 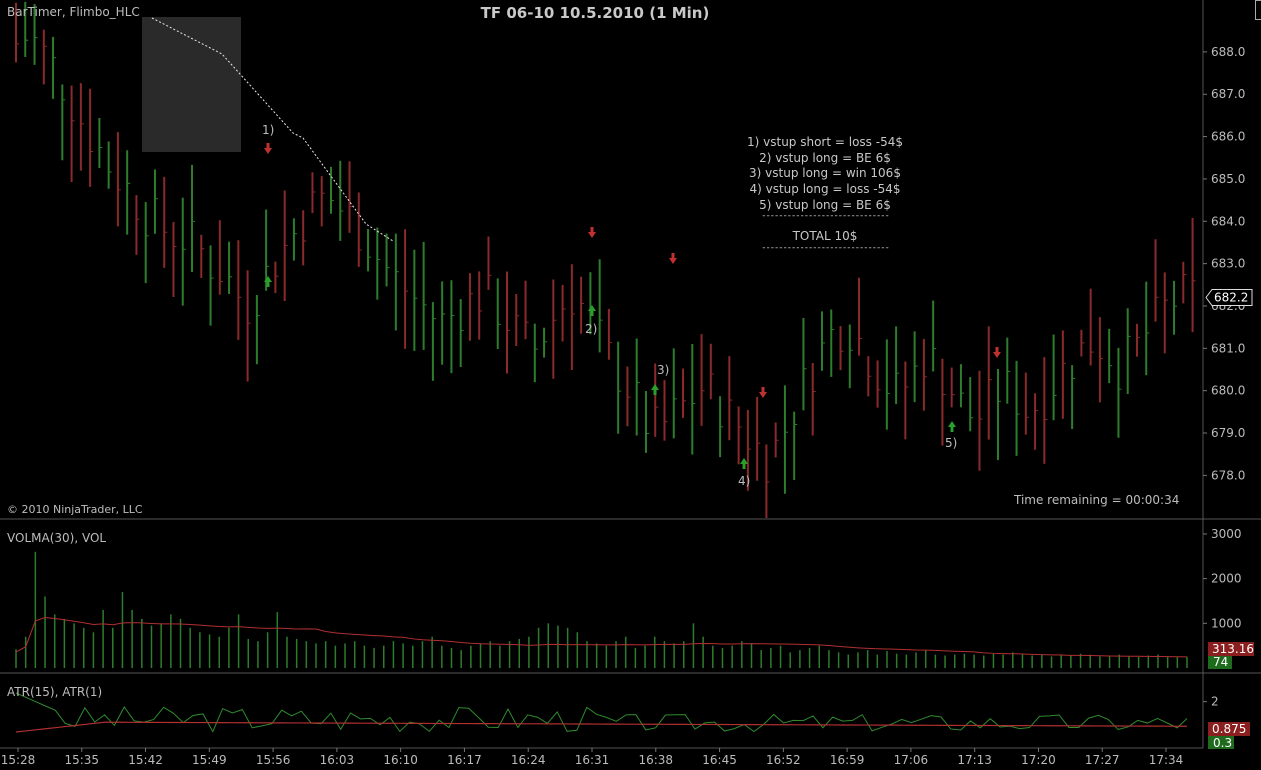 I want to click on atr-tick-label: 2, so click(x=1215, y=702).